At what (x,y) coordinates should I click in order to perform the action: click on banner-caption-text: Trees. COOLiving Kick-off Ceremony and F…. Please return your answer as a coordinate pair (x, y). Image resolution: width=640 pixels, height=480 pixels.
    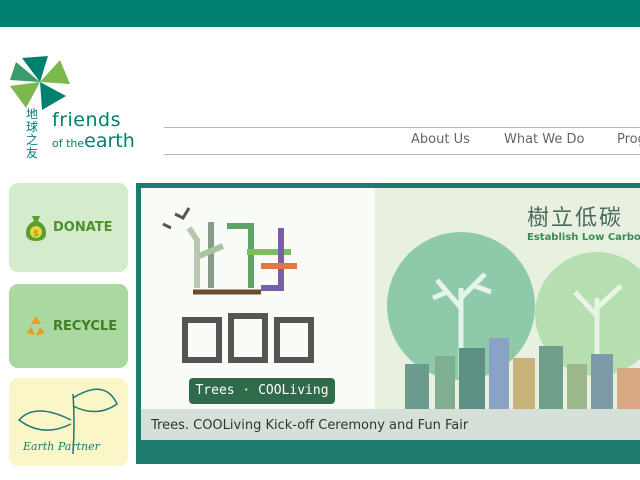
    Looking at the image, I should click on (309, 425).